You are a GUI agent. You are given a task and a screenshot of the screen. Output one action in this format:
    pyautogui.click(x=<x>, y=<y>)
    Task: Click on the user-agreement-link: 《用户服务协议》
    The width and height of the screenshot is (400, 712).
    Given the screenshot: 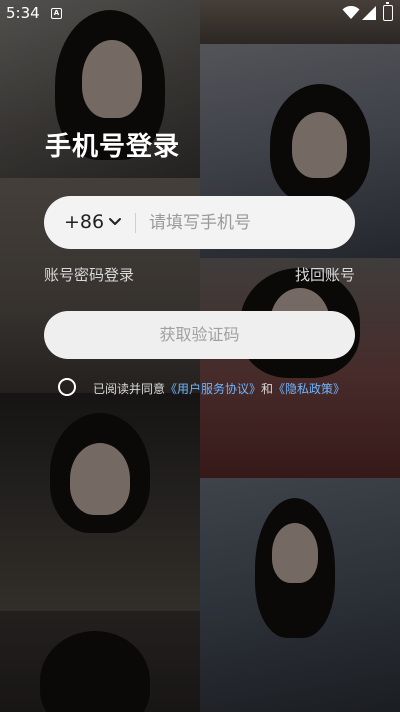 What is the action you would take?
    pyautogui.click(x=213, y=389)
    